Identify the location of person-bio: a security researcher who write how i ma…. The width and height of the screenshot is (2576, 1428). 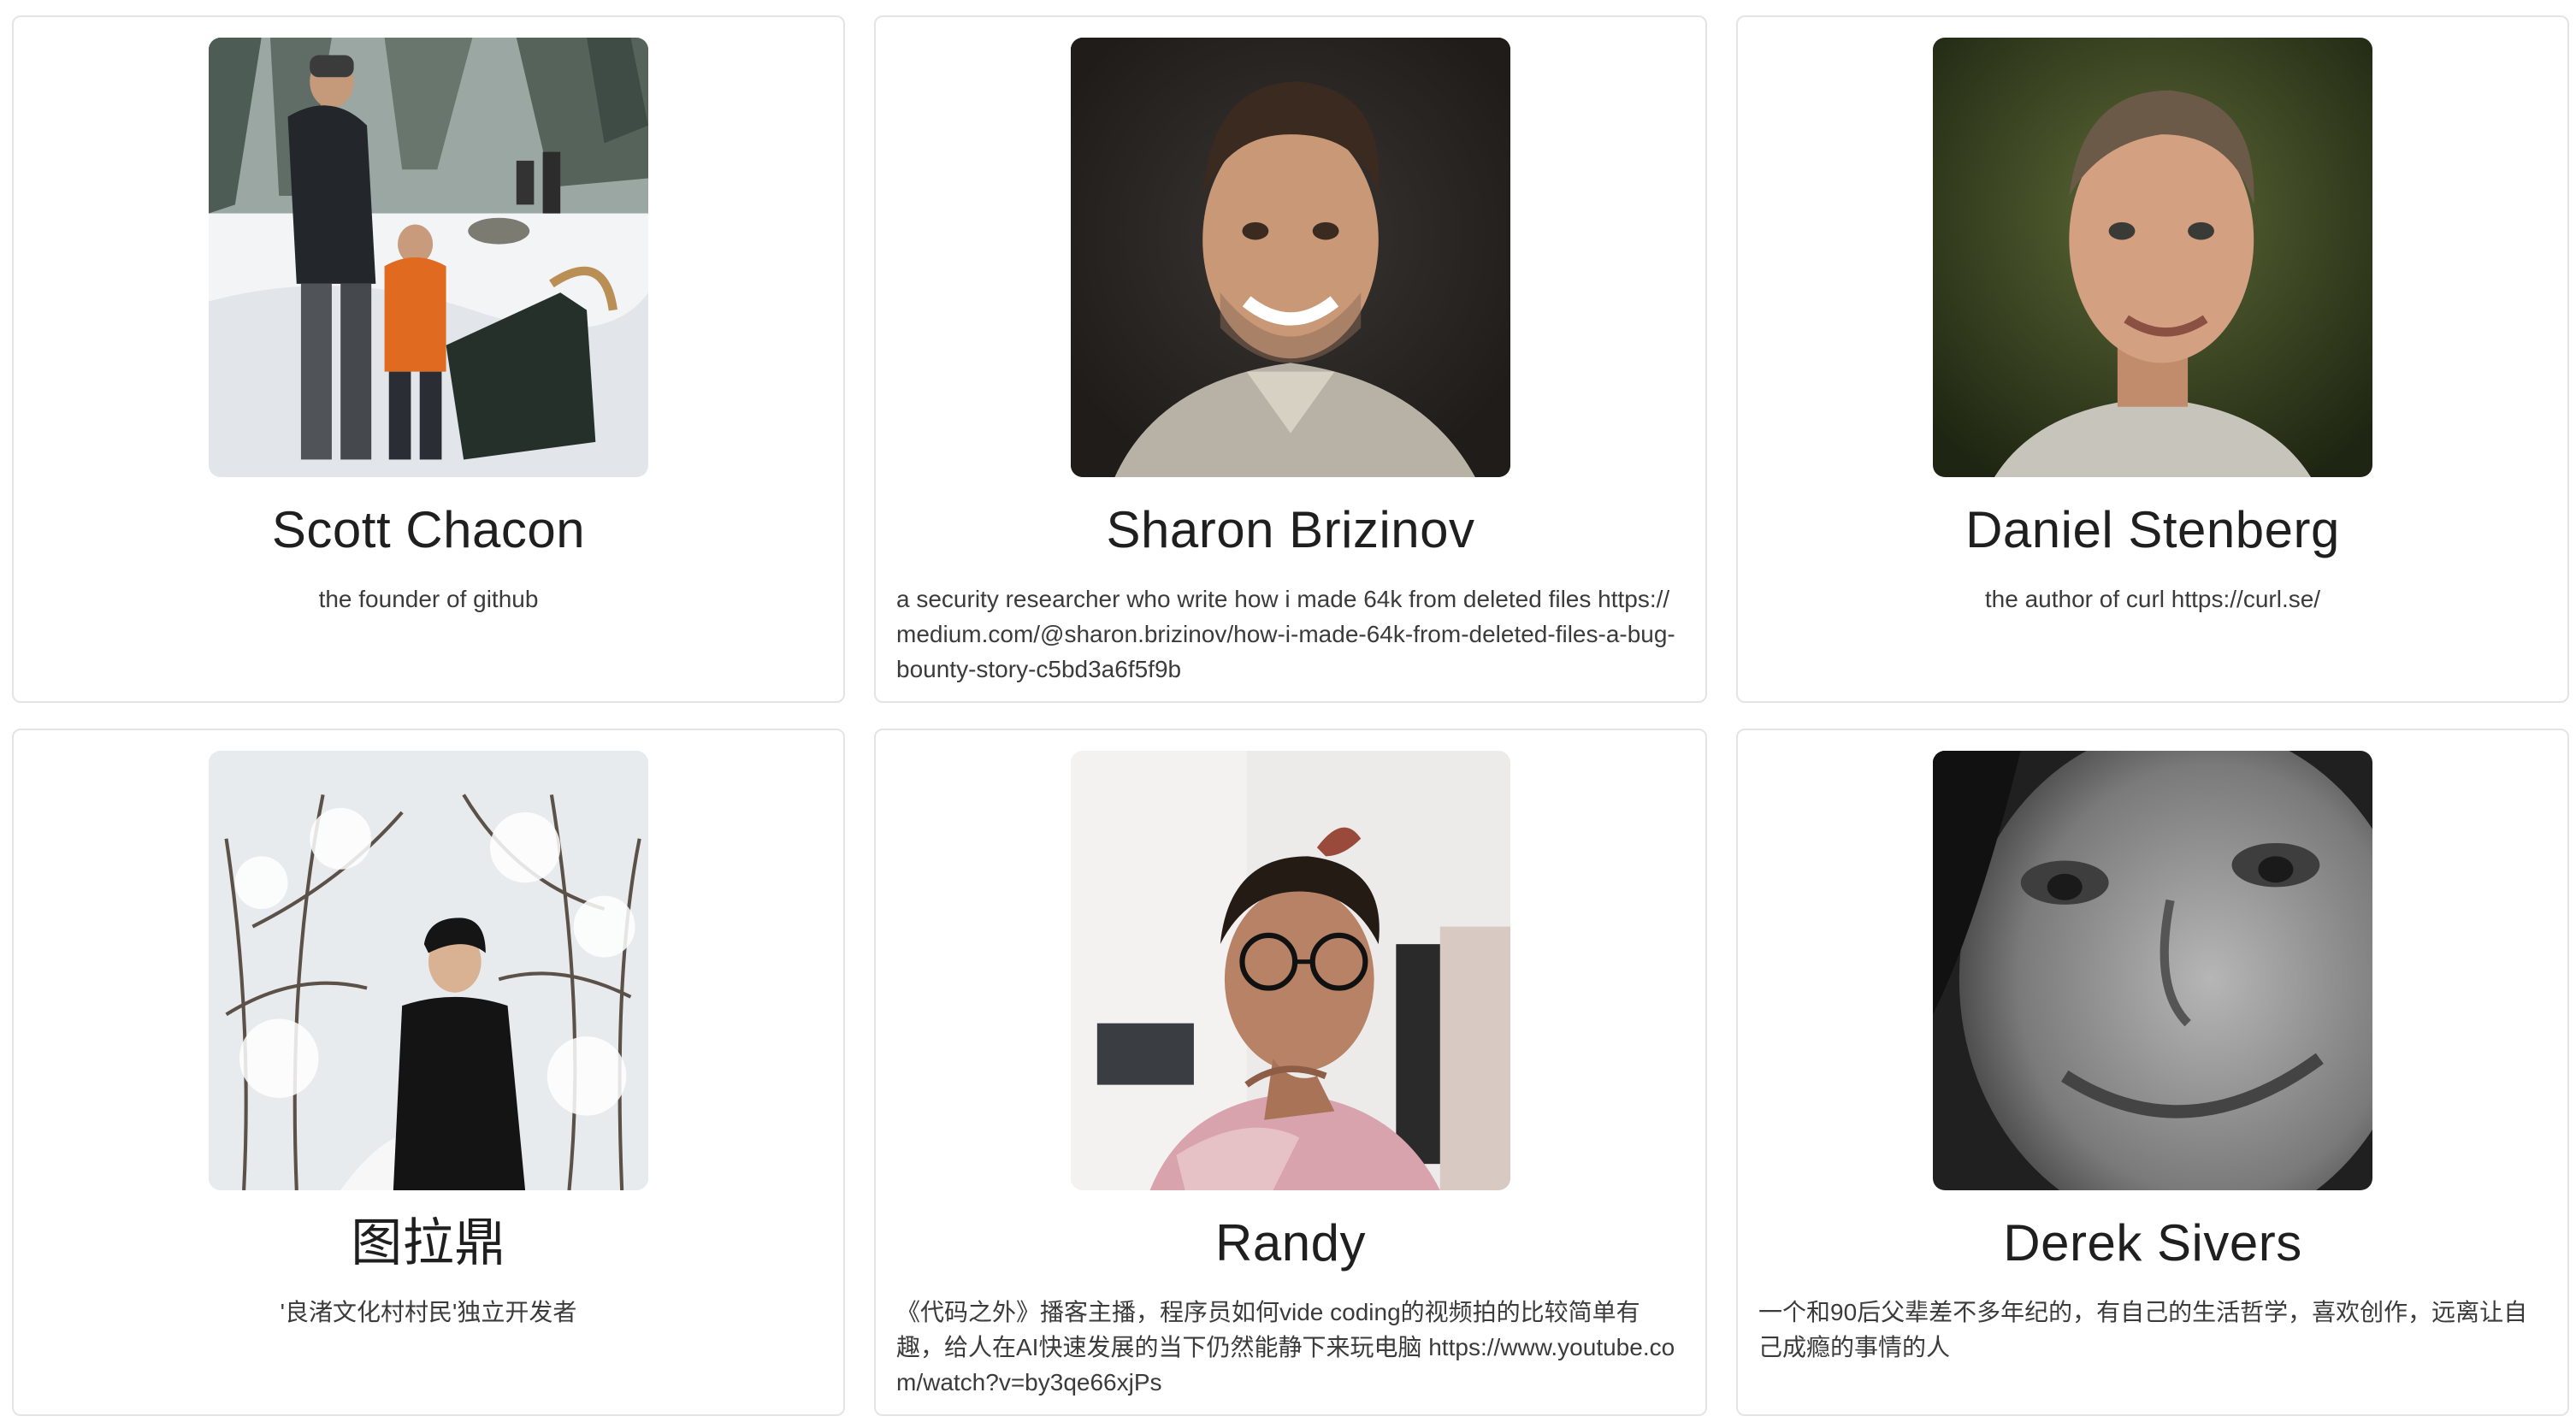
(1285, 634).